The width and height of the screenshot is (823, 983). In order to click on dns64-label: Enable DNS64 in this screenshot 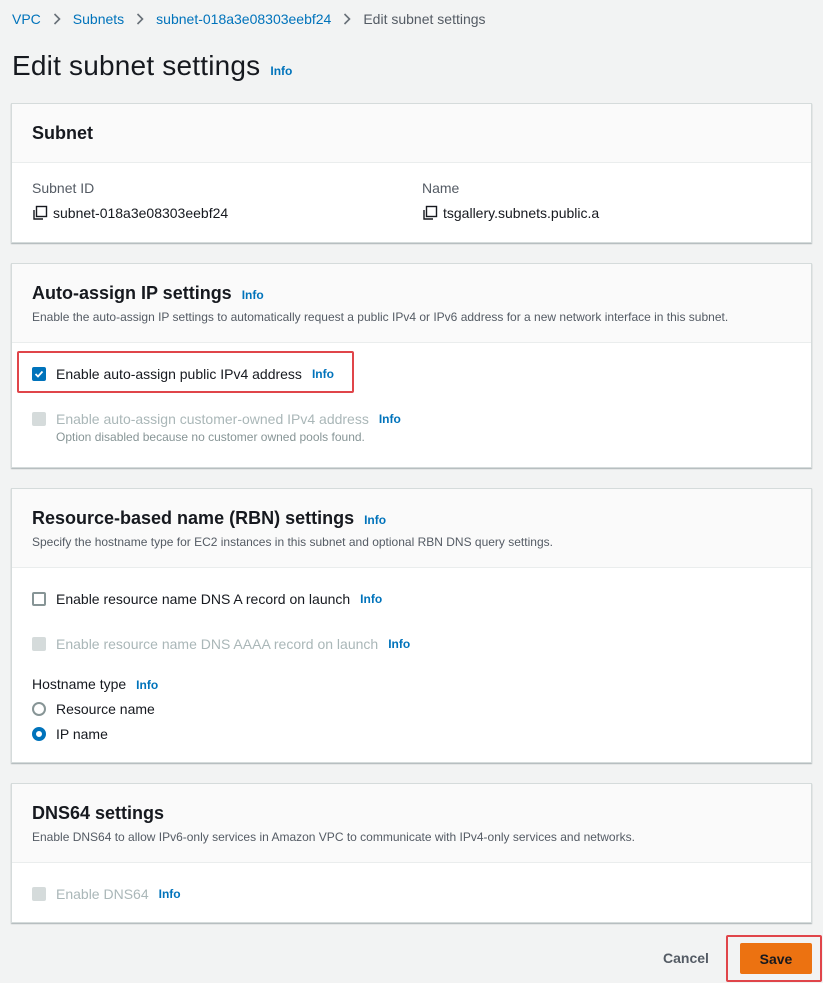, I will do `click(102, 894)`.